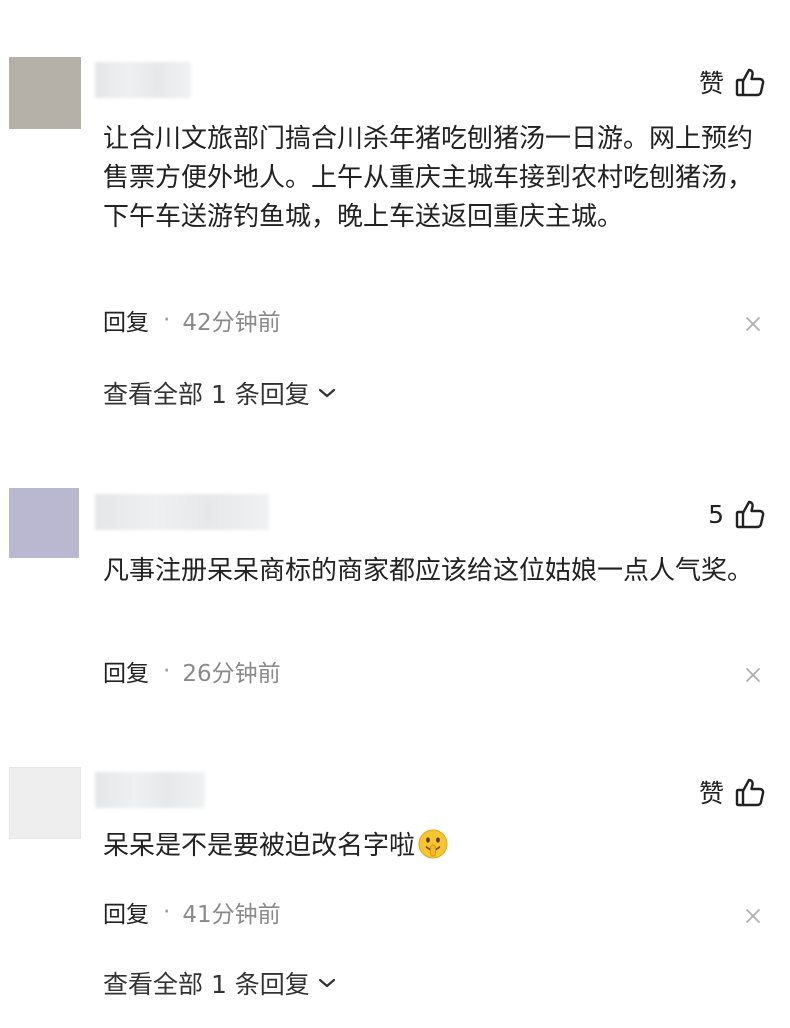 The width and height of the screenshot is (790, 1028). Describe the element at coordinates (259, 846) in the screenshot. I see `comment-text: 呆呆是不是要被迫改名字啦` at that location.